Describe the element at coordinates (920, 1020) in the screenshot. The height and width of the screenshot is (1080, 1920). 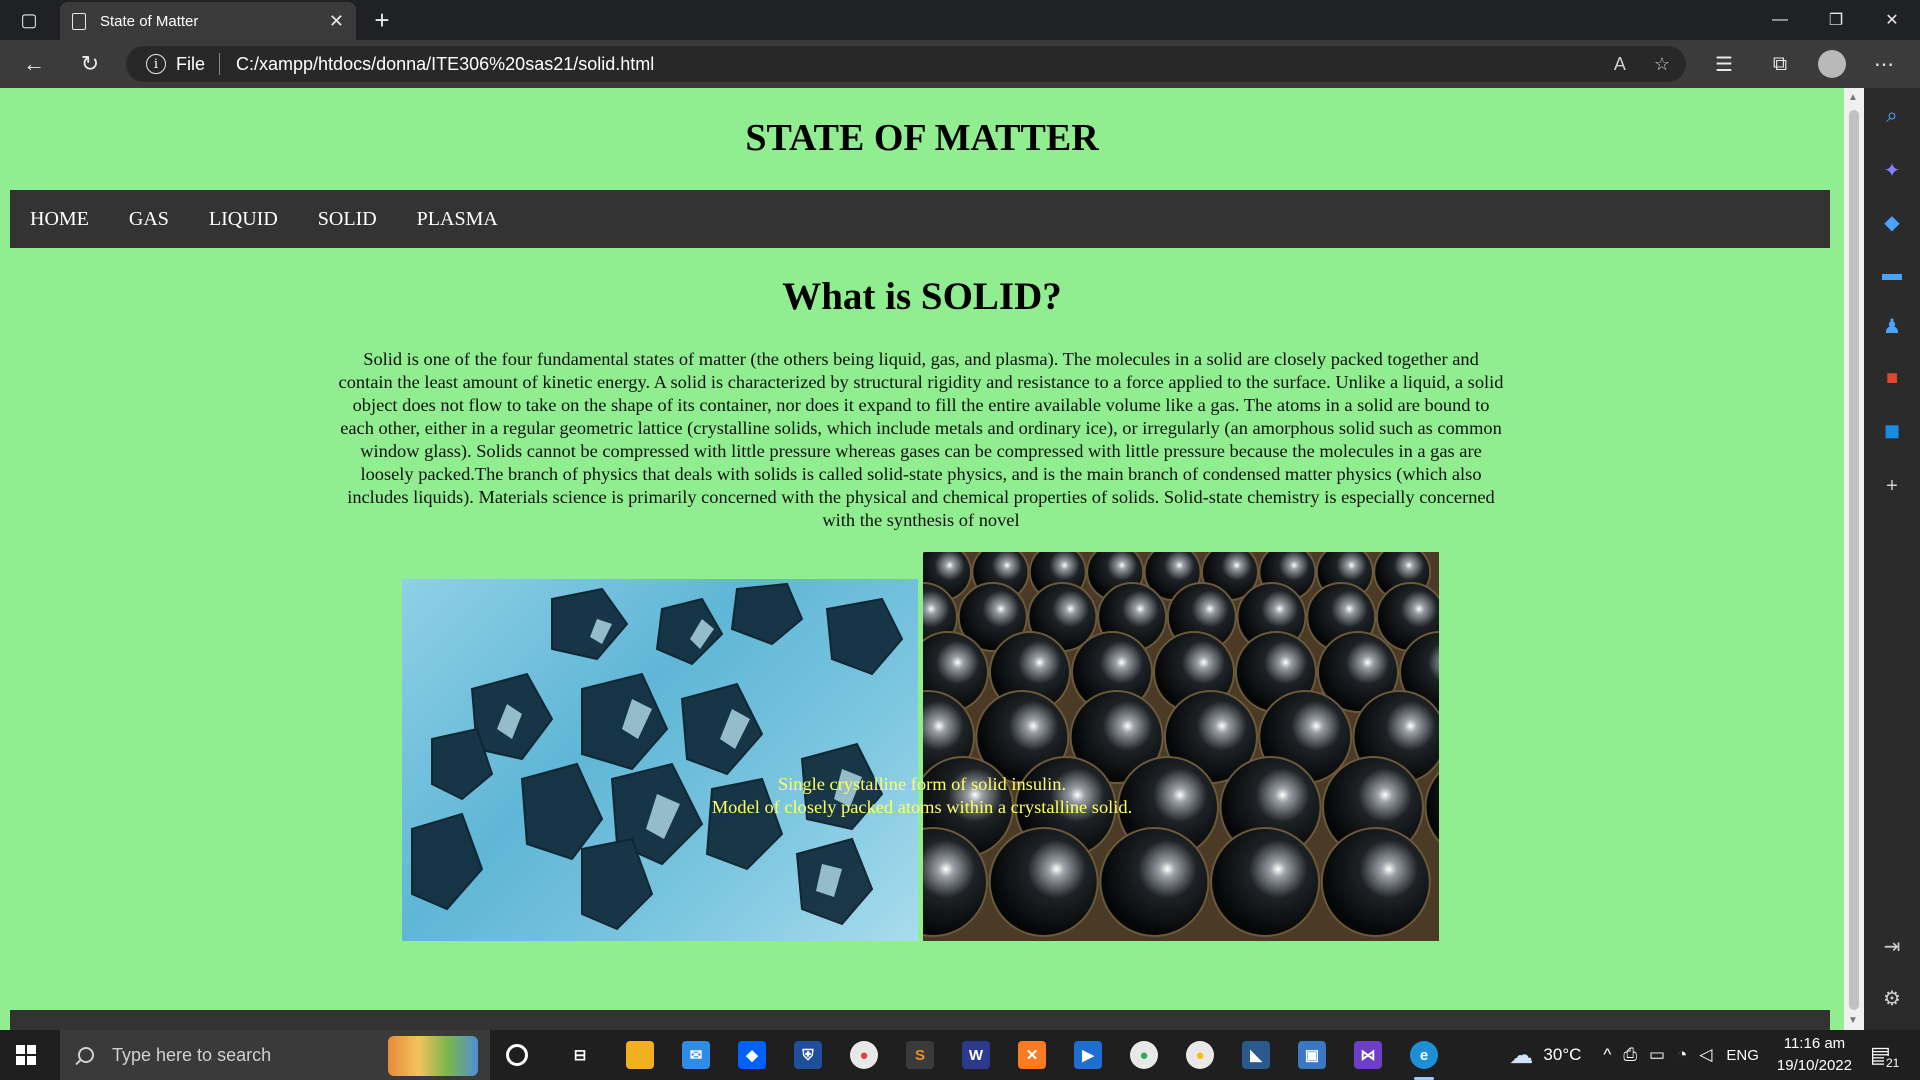
I see `footer-bar` at that location.